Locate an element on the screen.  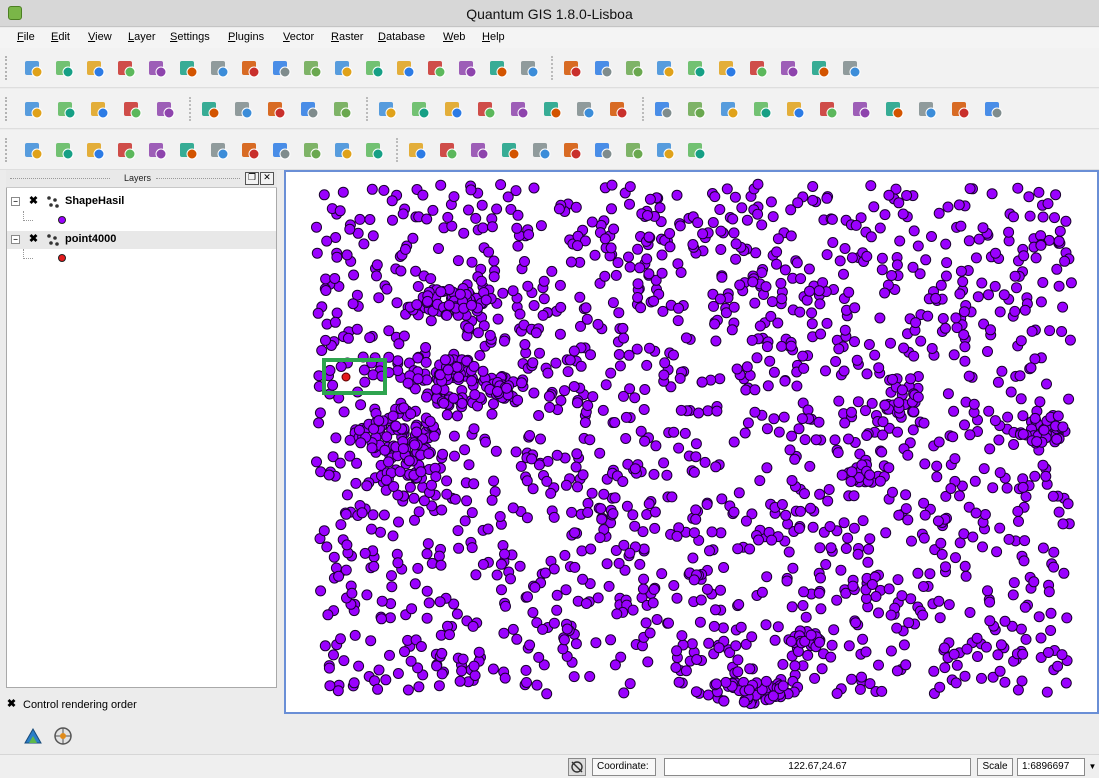
gps-icon is located at coordinates (132, 109).